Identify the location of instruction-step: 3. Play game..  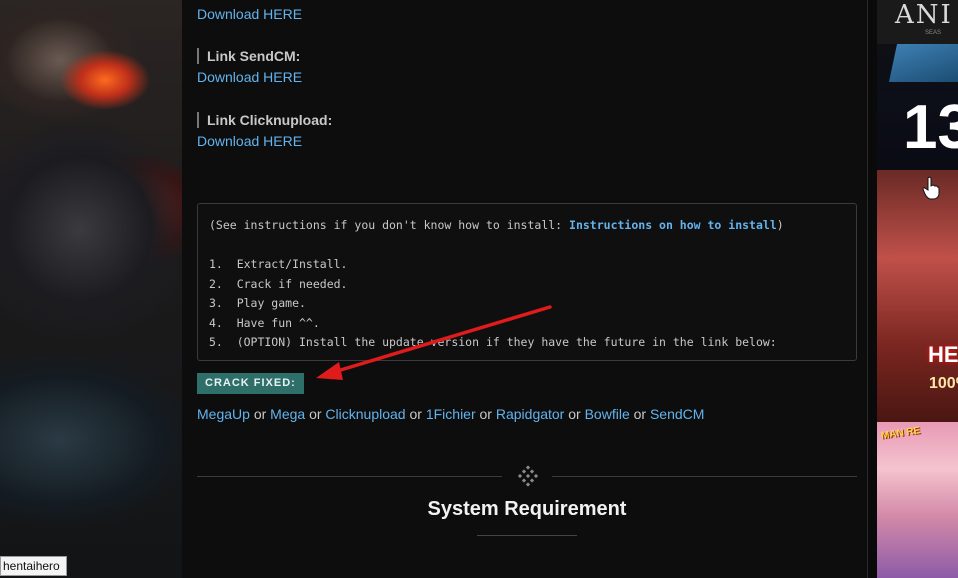
(257, 303).